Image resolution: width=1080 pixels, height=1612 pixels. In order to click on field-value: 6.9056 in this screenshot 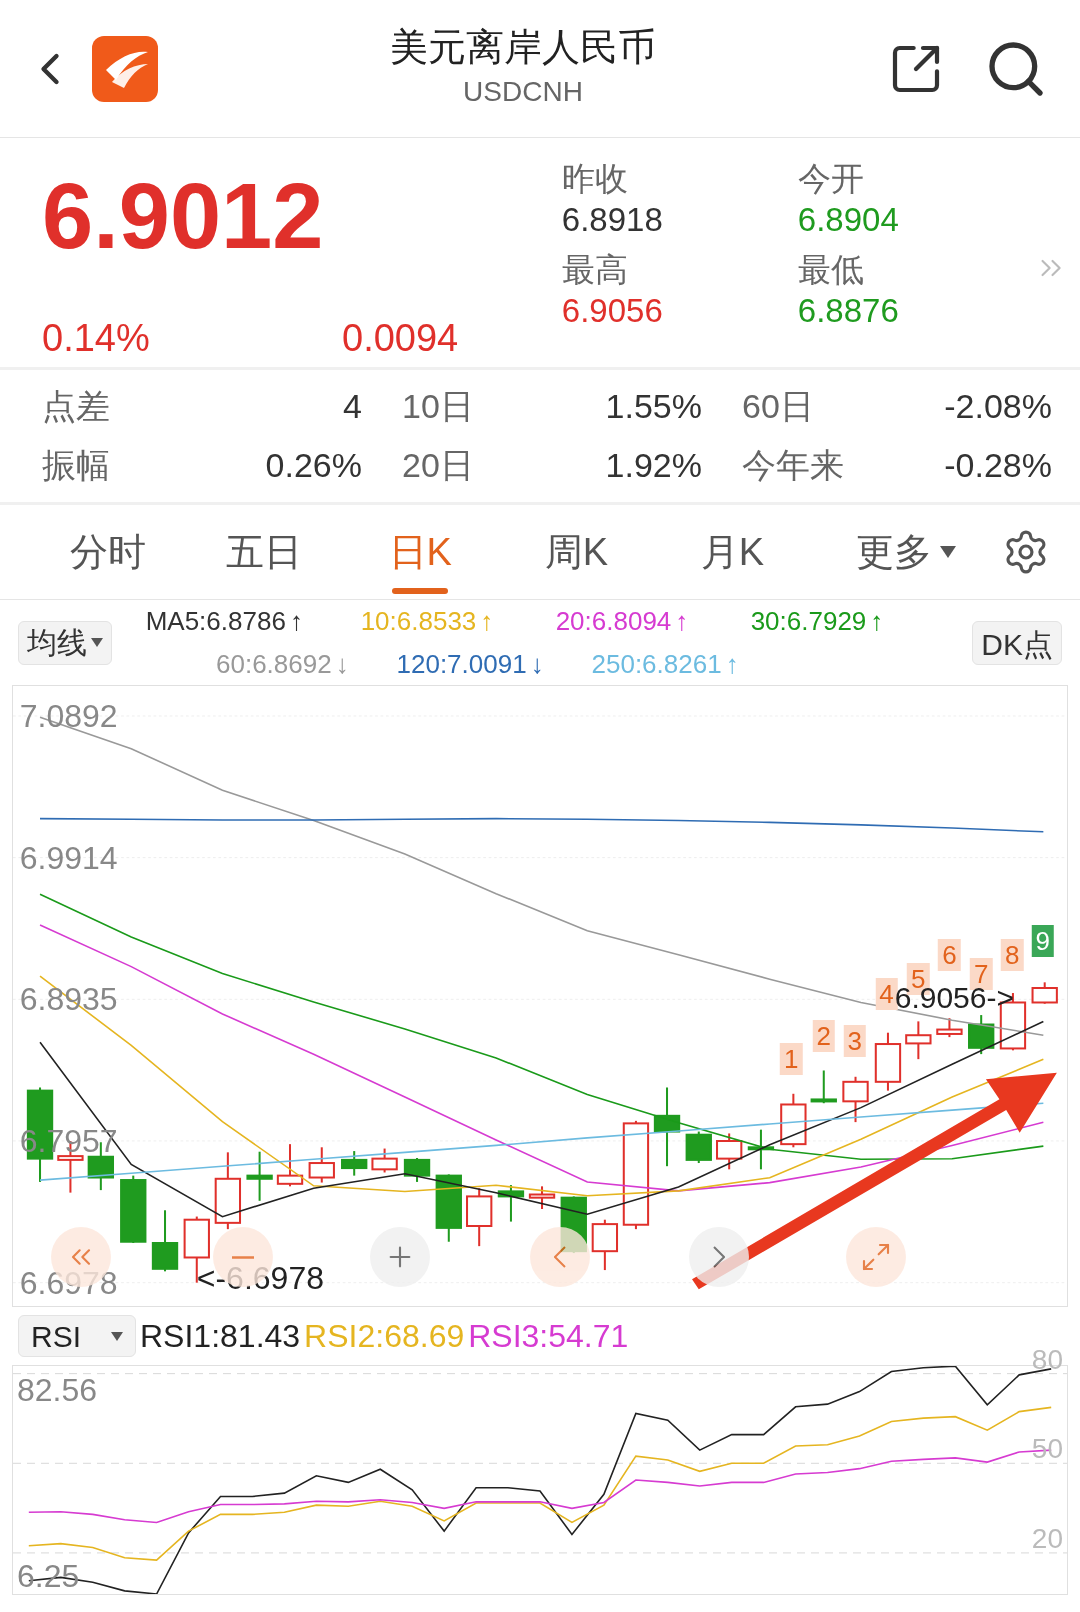, I will do `click(612, 310)`.